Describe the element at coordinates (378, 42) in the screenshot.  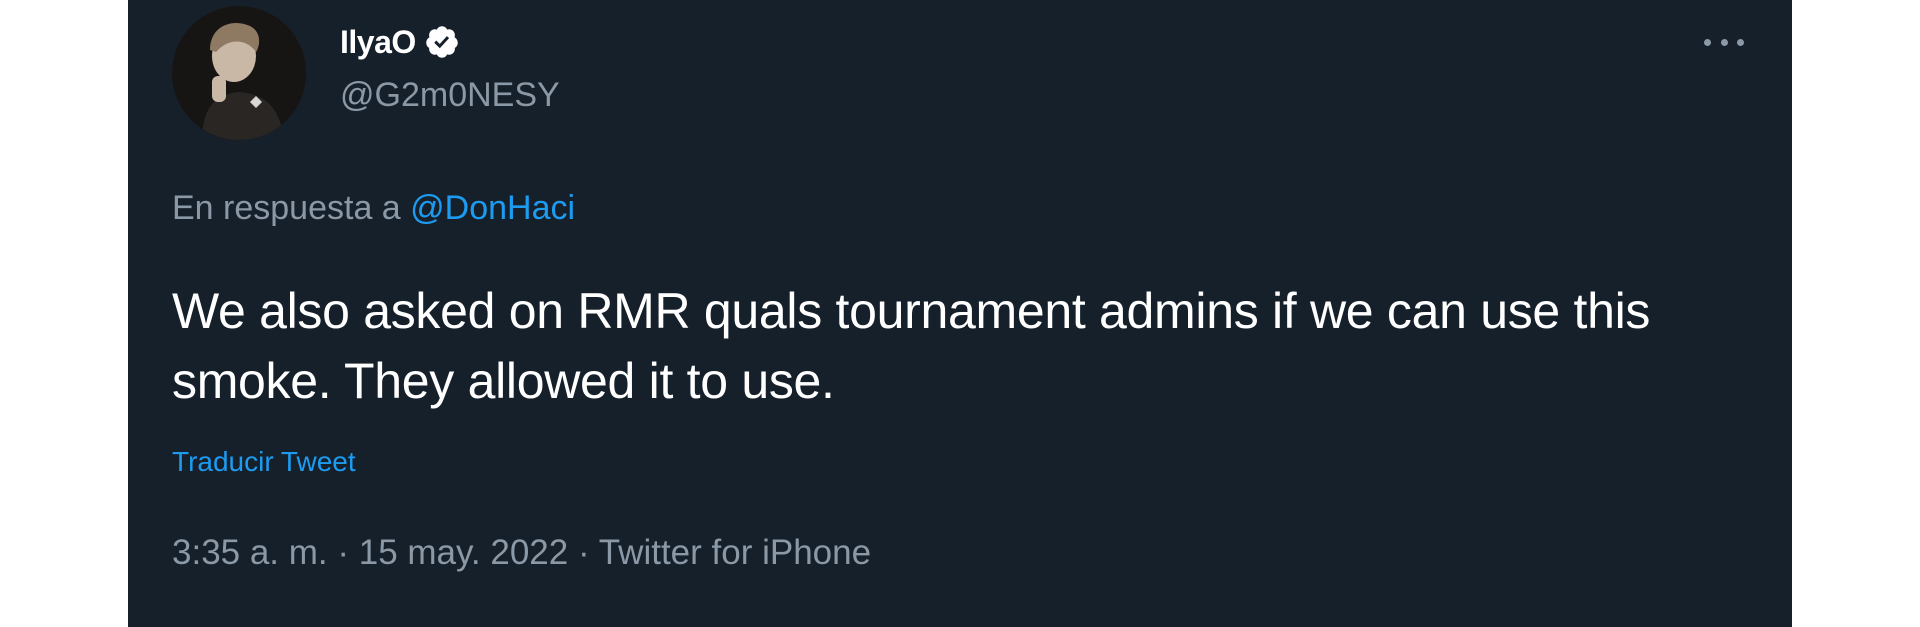
I see `author-display-name: IlyaO` at that location.